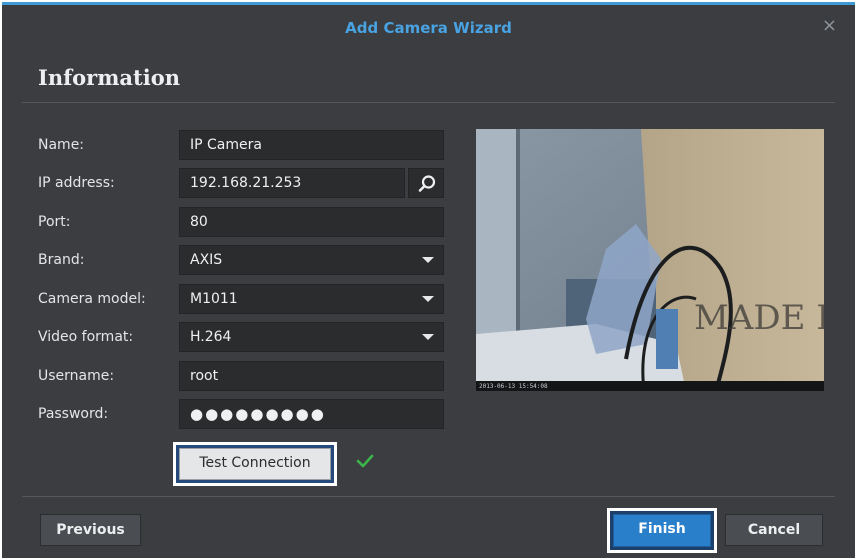  I want to click on test-connection-button: Test Connection, so click(255, 464).